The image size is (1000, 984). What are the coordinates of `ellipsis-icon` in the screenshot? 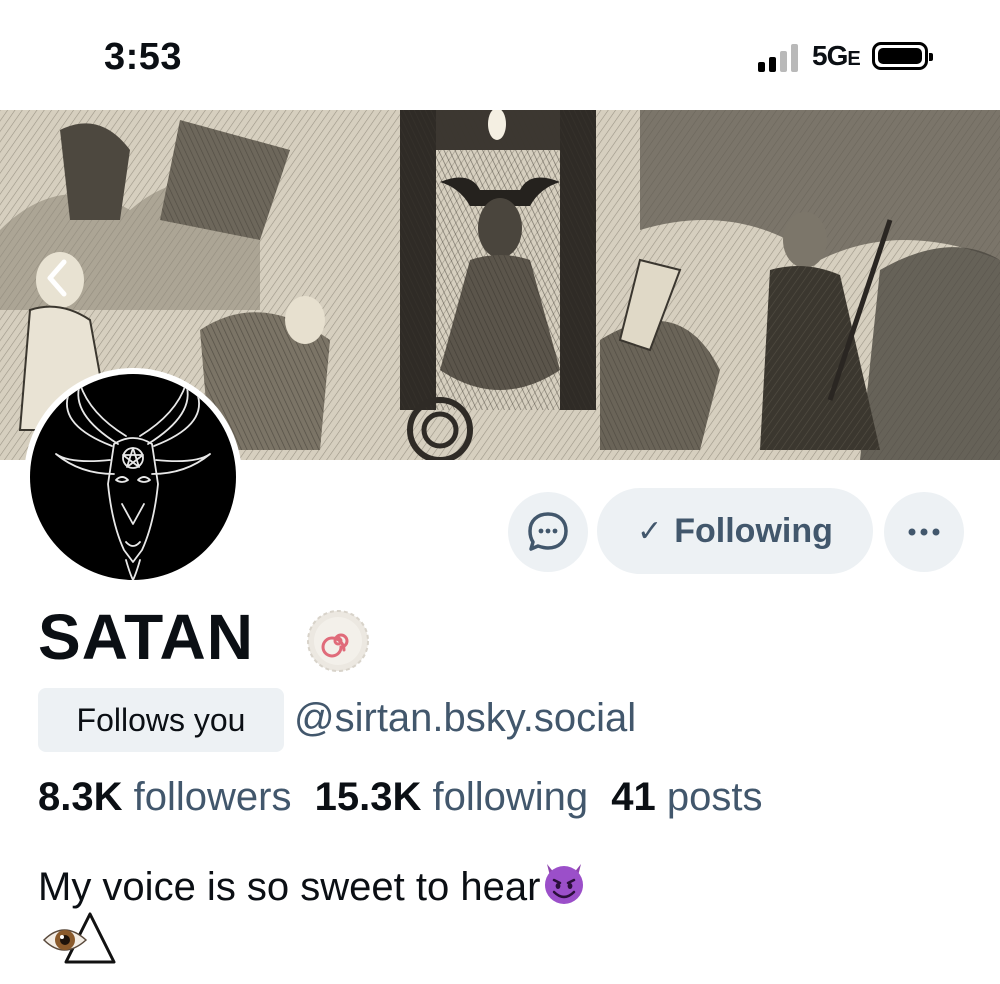 It's located at (924, 532).